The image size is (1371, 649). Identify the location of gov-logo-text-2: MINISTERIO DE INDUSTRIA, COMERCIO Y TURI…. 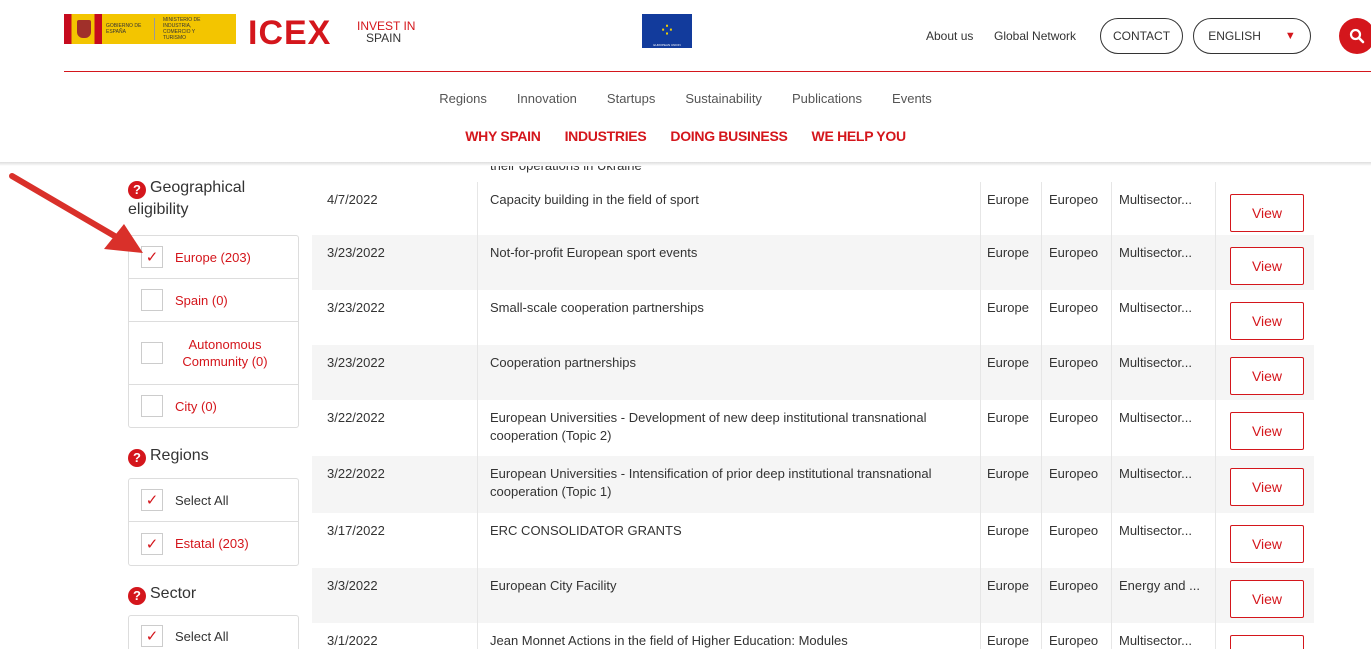
(182, 29).